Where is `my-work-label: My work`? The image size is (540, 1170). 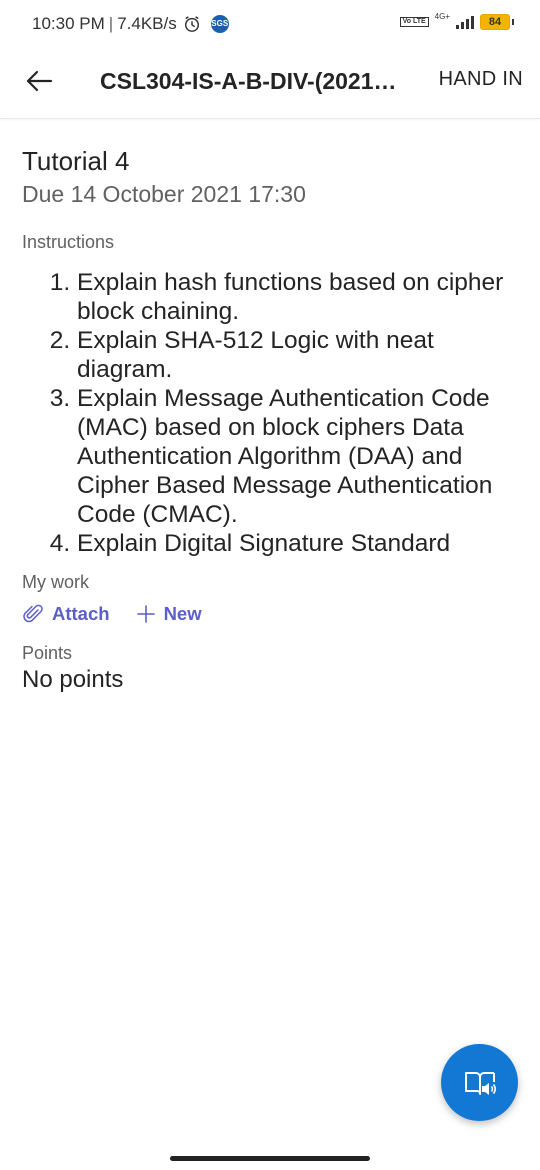
my-work-label: My work is located at coordinates (55, 582).